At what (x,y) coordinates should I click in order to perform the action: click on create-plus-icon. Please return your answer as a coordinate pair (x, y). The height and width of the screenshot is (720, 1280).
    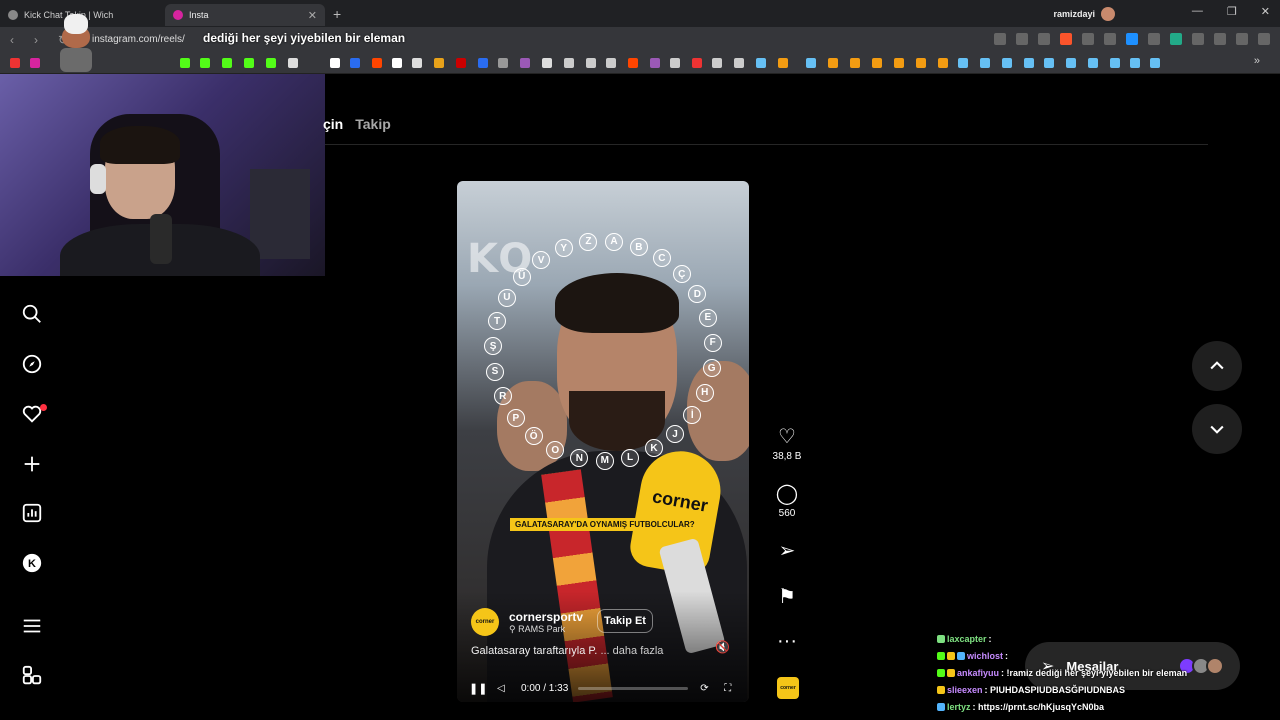
    Looking at the image, I should click on (32, 464).